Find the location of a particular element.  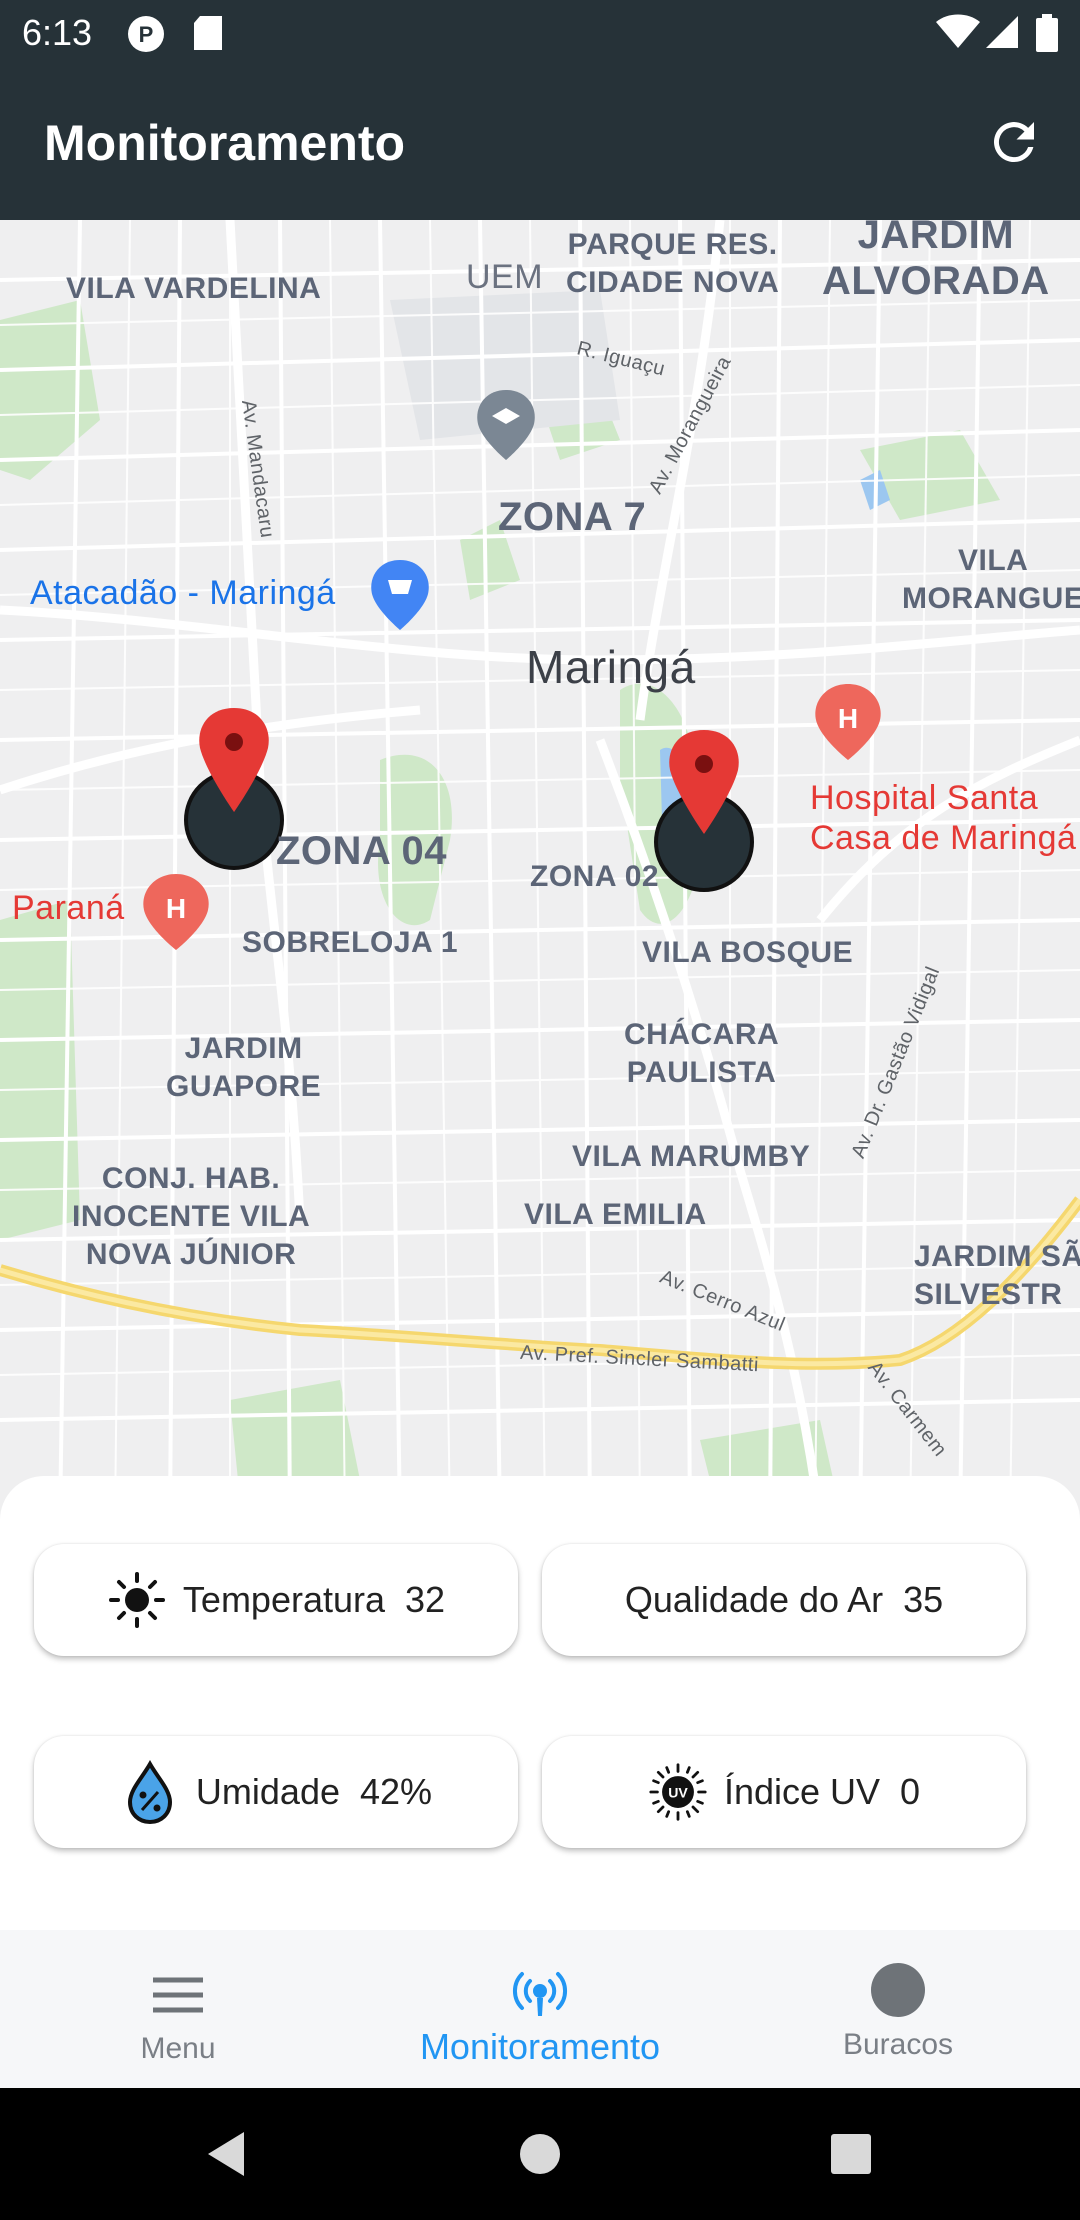

map-label: JARDIM GUAPORE is located at coordinates (244, 1067).